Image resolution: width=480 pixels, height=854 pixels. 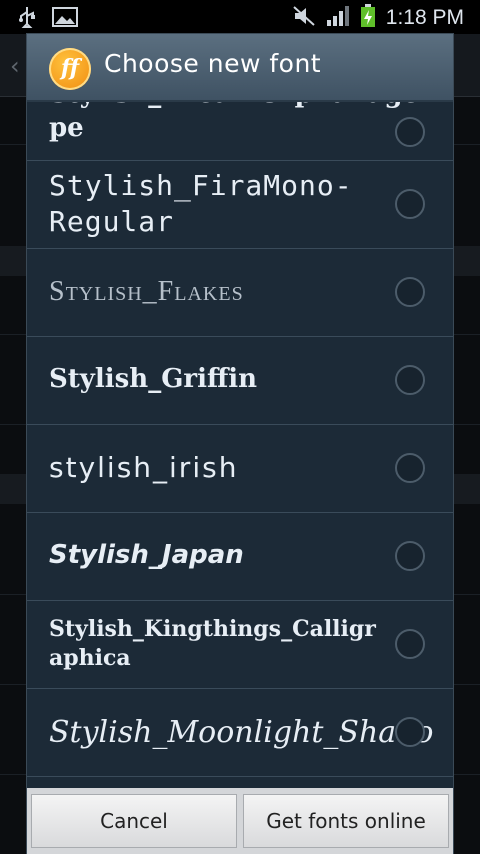 I want to click on usb-icon, so click(x=27, y=19).